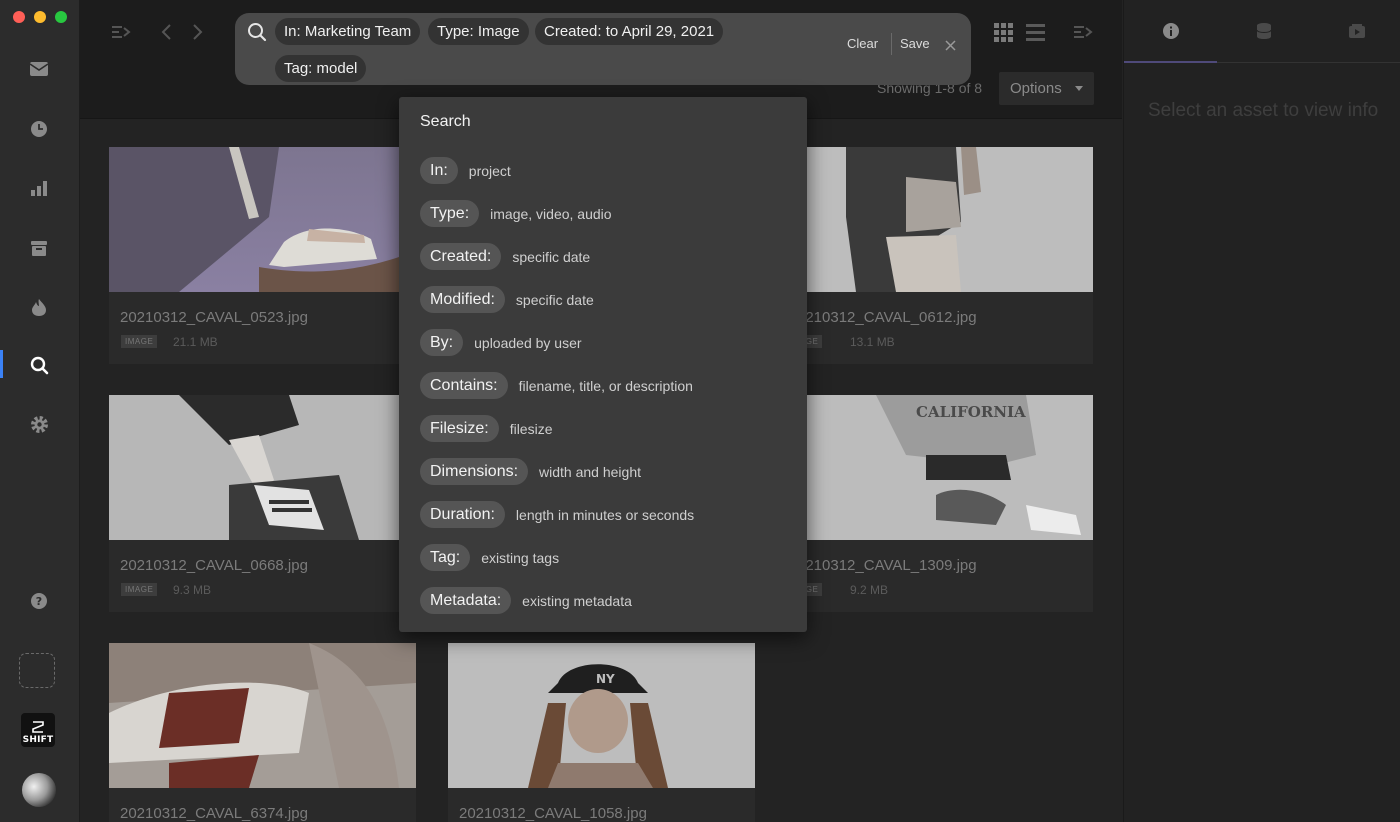 Image resolution: width=1400 pixels, height=822 pixels. I want to click on filter-key: Created:, so click(461, 256).